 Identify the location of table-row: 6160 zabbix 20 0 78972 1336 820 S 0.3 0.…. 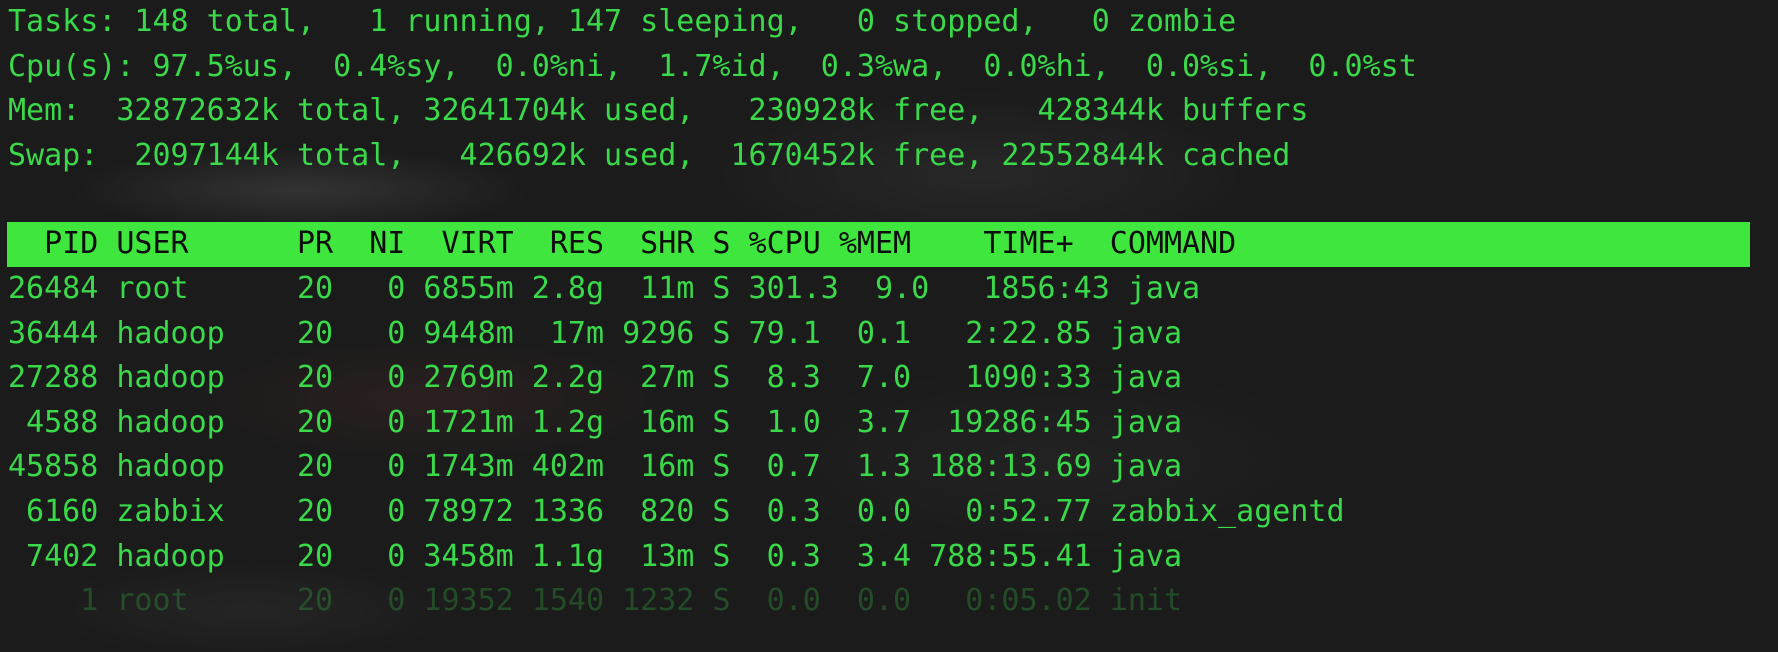
(889, 512).